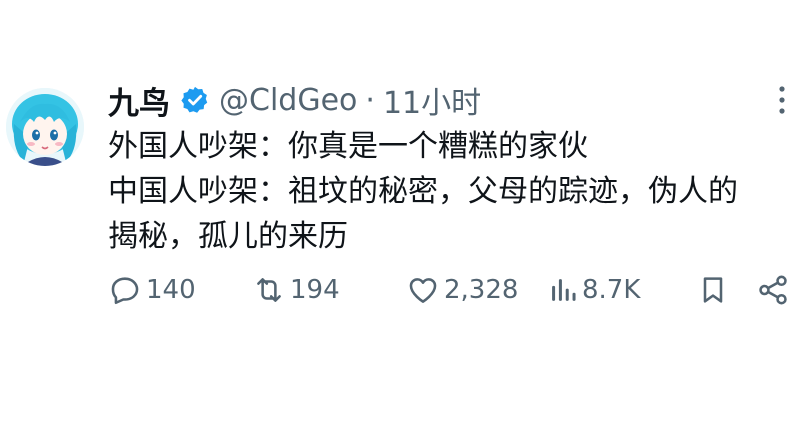  I want to click on tweet-header: 九鸟 @CldGeo · 11小时, so click(294, 100).